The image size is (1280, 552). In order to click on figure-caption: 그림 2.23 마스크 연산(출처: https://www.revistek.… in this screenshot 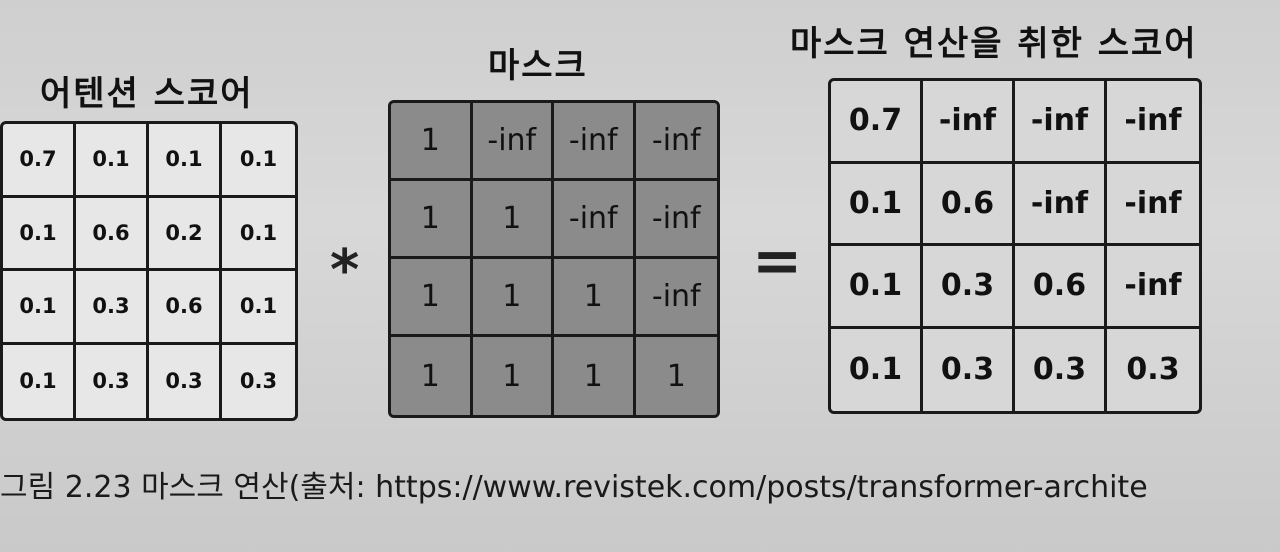, I will do `click(574, 487)`.